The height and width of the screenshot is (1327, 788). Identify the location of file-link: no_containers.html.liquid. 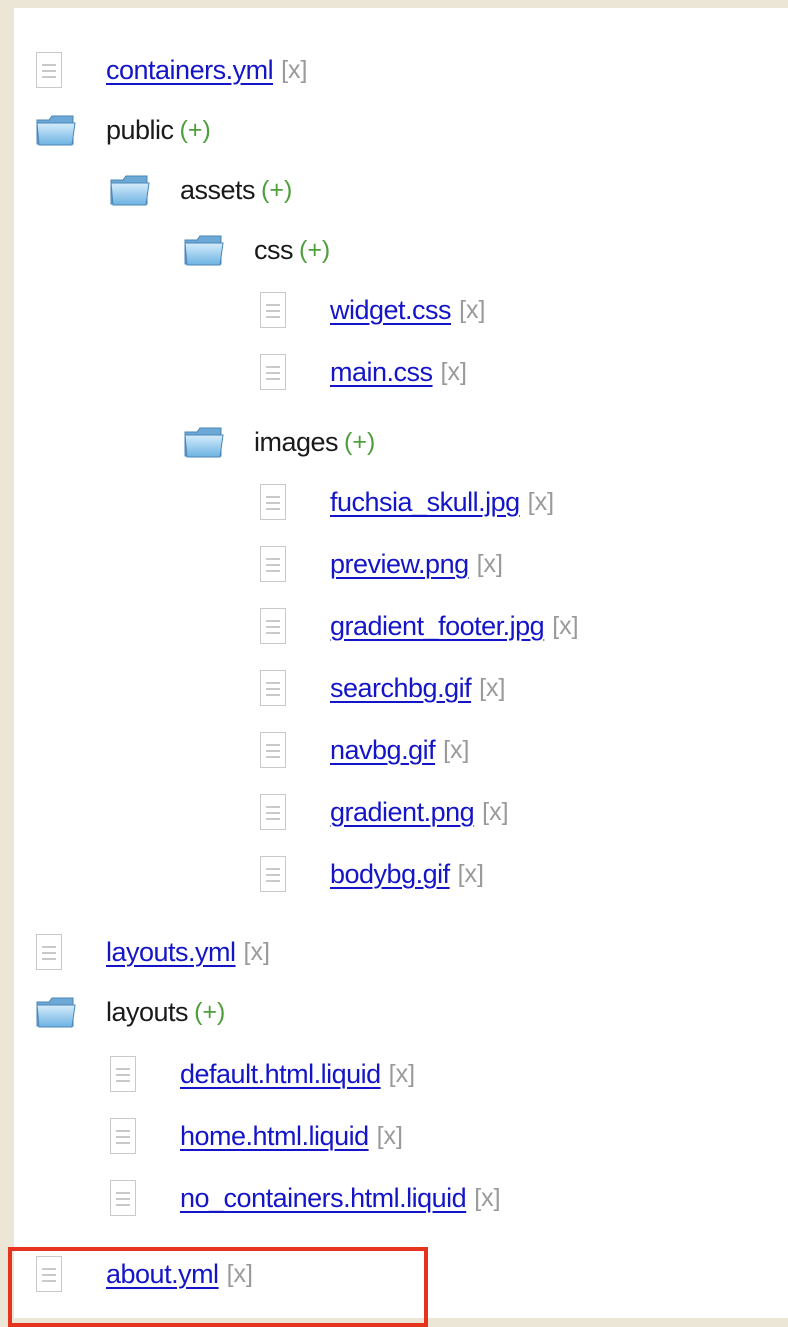
(323, 1198).